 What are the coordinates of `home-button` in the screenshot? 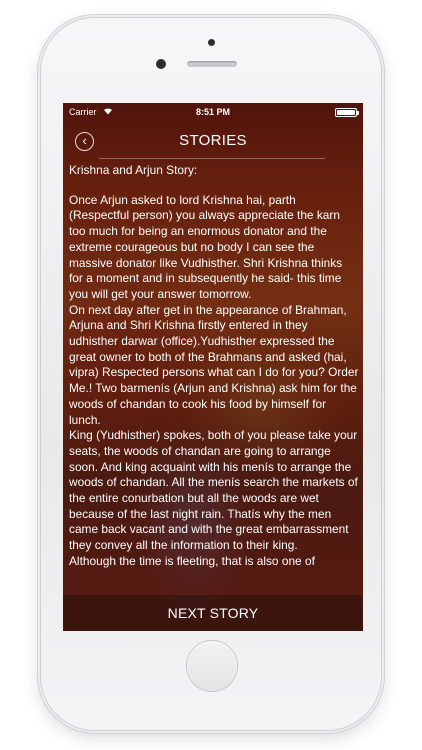 It's located at (212, 666).